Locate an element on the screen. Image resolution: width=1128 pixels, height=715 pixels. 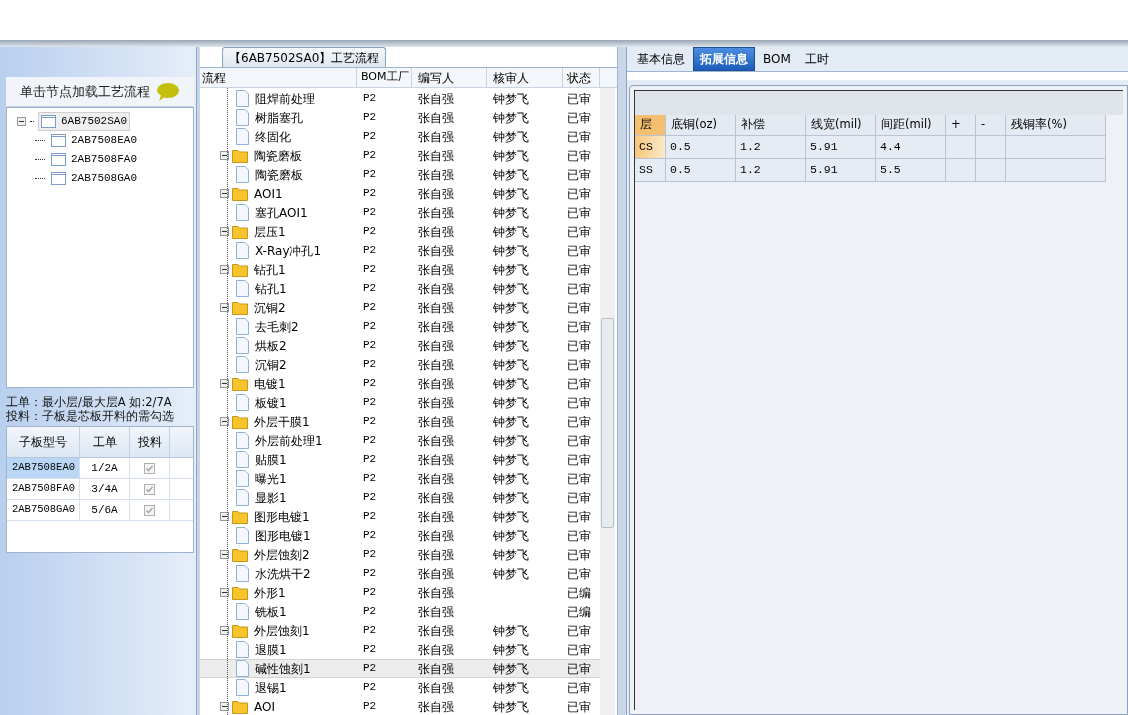
tree-node: 2AB7508FA0 is located at coordinates (94, 159).